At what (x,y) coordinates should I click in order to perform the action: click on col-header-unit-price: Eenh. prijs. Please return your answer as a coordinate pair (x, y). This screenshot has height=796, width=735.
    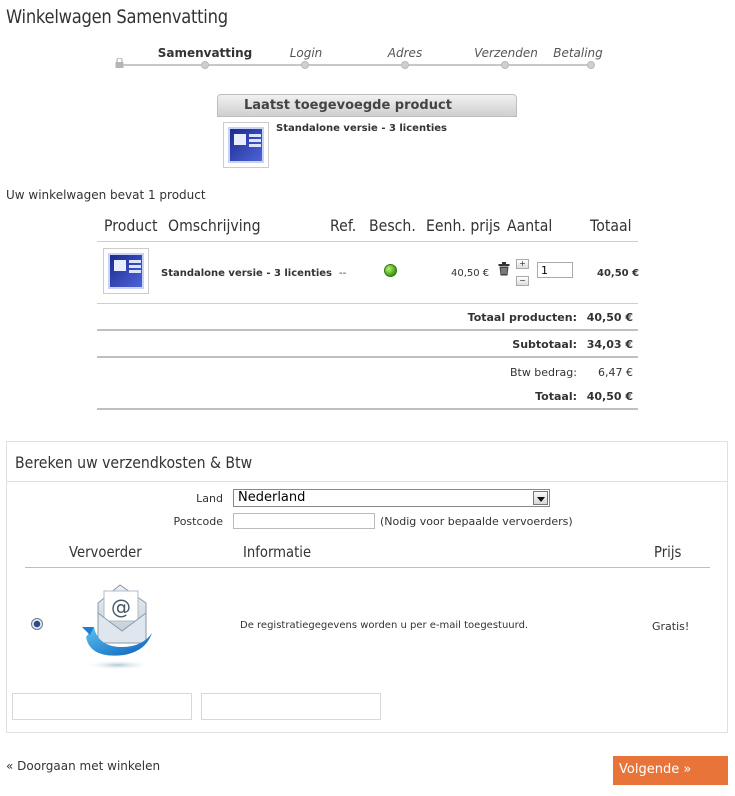
    Looking at the image, I should click on (463, 225).